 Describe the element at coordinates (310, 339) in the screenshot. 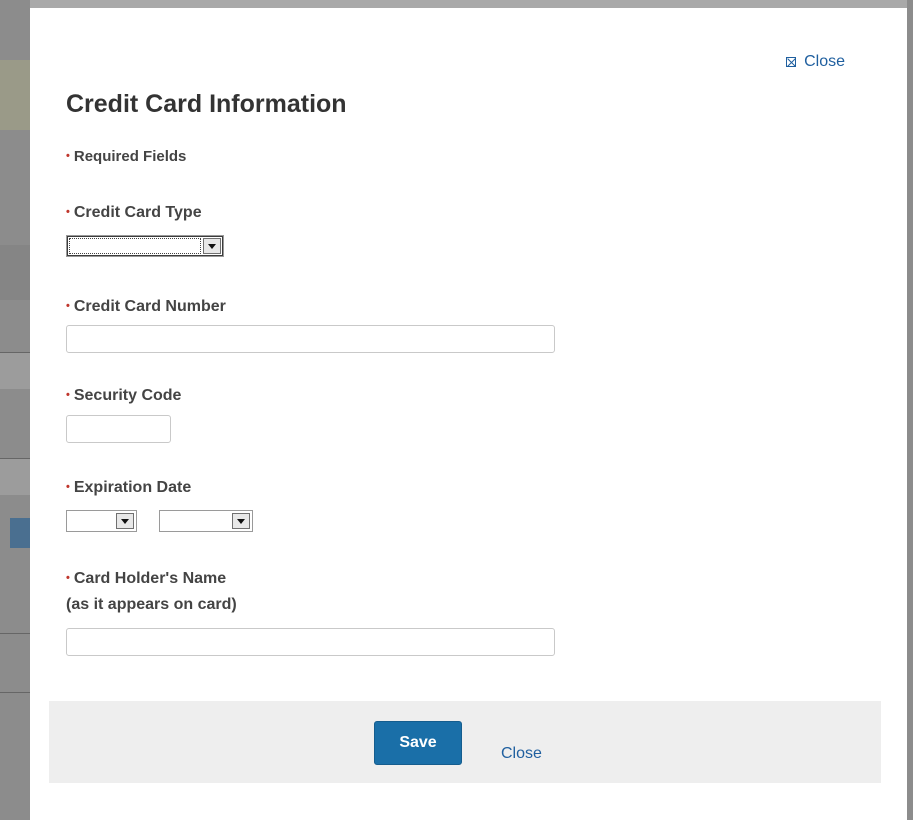

I see `card-number-input` at that location.